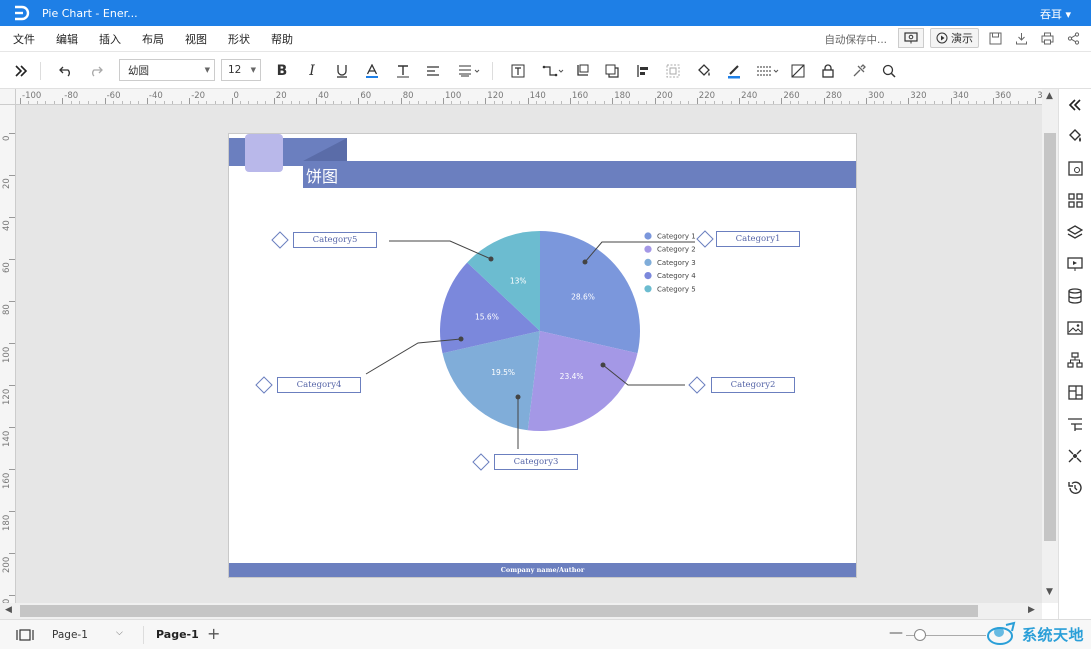 This screenshot has height=649, width=1091. Describe the element at coordinates (889, 71) in the screenshot. I see `search-icon` at that location.